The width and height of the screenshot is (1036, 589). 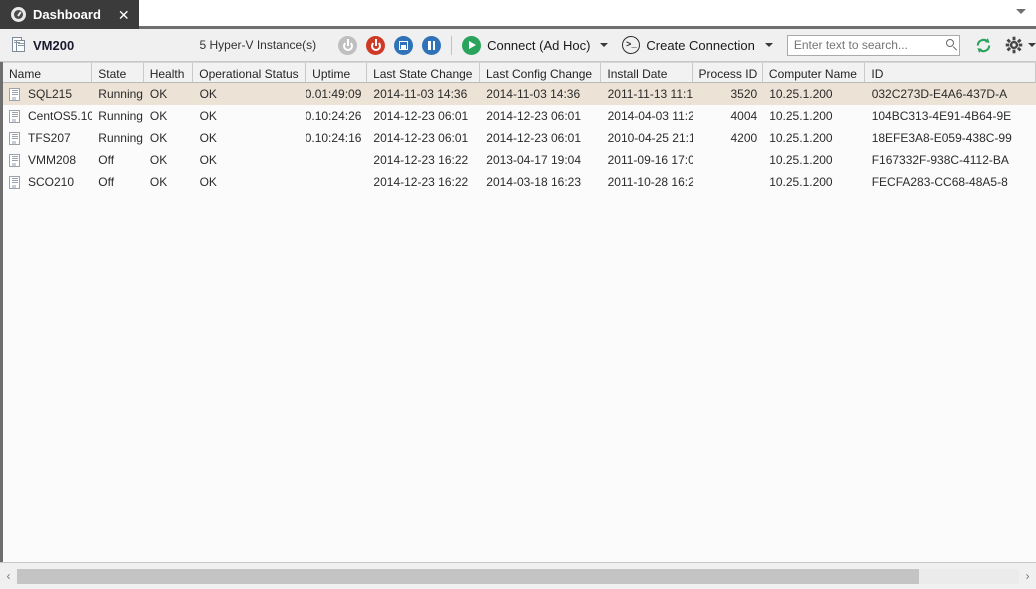 I want to click on cell-last-config-change: 2013-04-17 19:04, so click(x=534, y=160).